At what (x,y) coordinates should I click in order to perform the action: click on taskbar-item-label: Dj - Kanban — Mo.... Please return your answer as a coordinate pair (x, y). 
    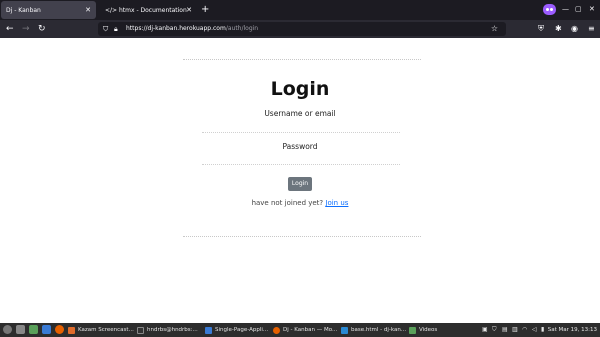
    Looking at the image, I should click on (310, 330).